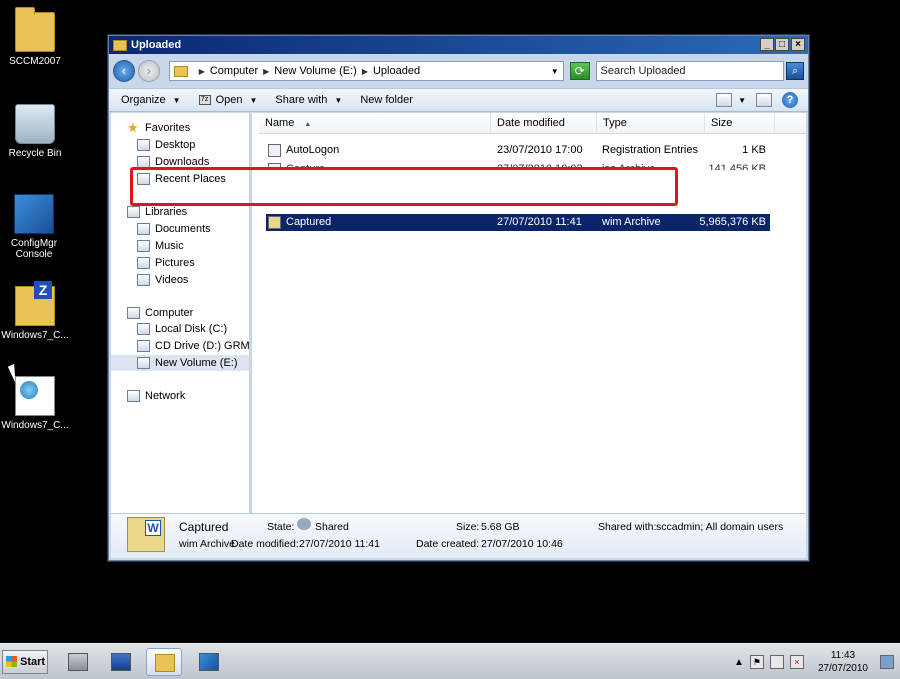  I want to click on wim-archive-icon, so click(274, 222).